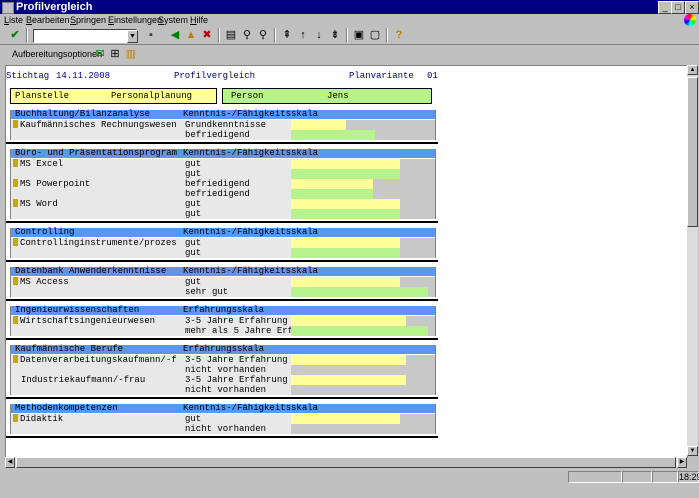 The width and height of the screenshot is (699, 498). Describe the element at coordinates (665, 7) in the screenshot. I see `minimize-button: _` at that location.